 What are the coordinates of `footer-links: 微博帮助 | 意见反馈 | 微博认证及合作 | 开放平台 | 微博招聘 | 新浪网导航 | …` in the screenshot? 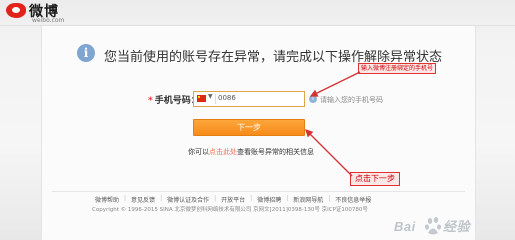 It's located at (260, 199).